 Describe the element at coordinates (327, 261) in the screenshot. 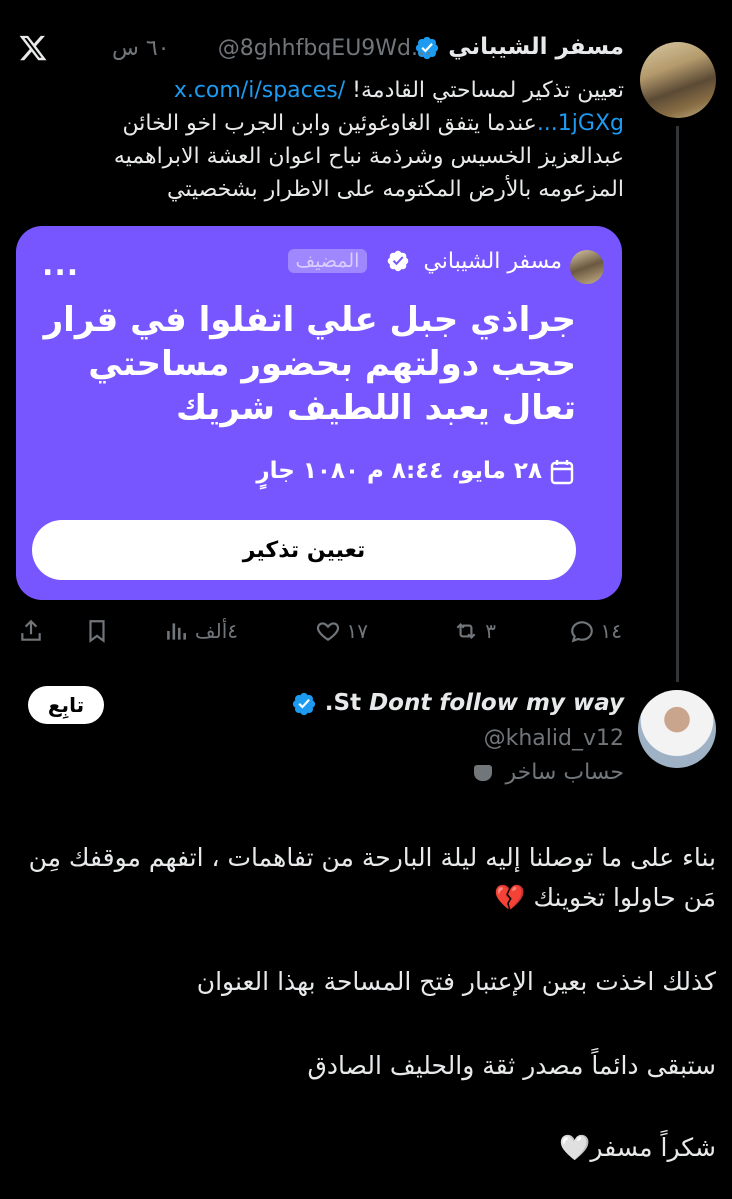

I see `host-badge: المضيف` at that location.